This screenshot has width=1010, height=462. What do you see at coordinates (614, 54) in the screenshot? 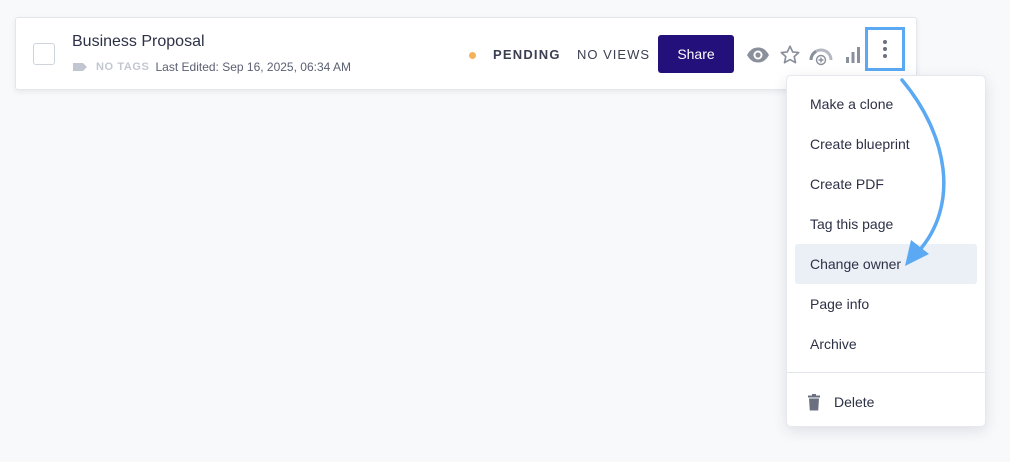
I see `views-count: NO VIEWS` at bounding box center [614, 54].